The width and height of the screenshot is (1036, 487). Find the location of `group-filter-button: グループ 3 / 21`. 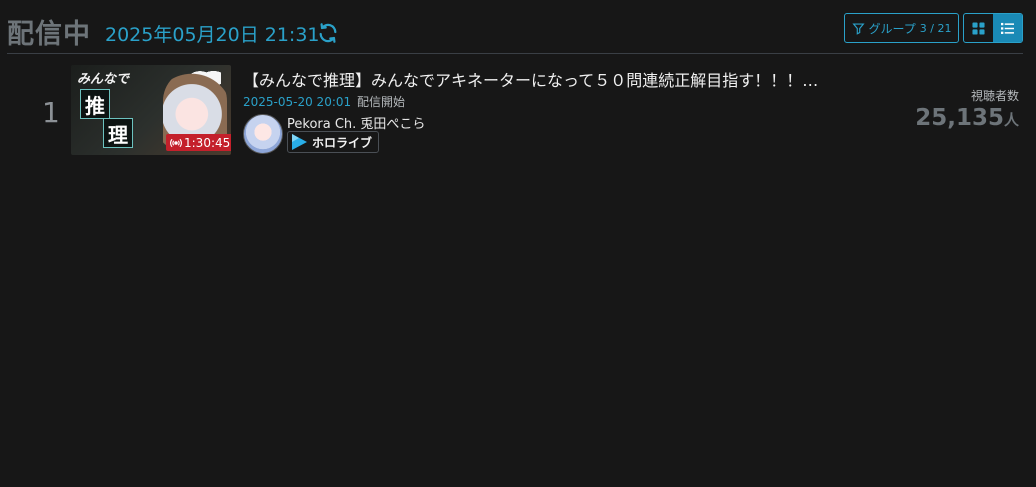

group-filter-button: グループ 3 / 21 is located at coordinates (901, 28).